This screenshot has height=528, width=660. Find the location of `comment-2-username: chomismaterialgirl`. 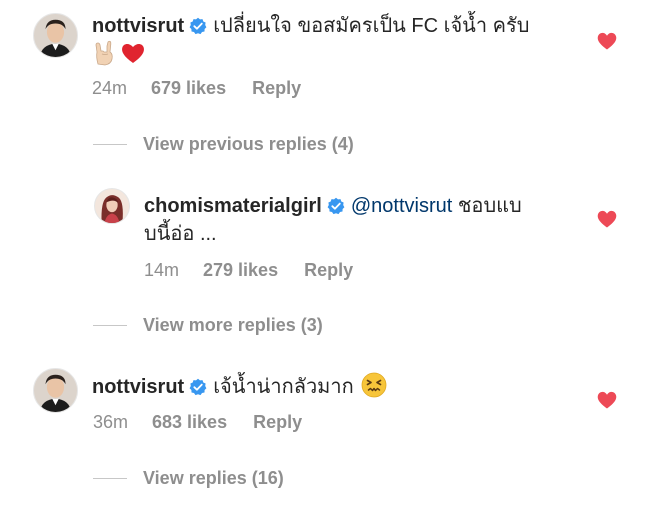

comment-2-username: chomismaterialgirl is located at coordinates (233, 206).